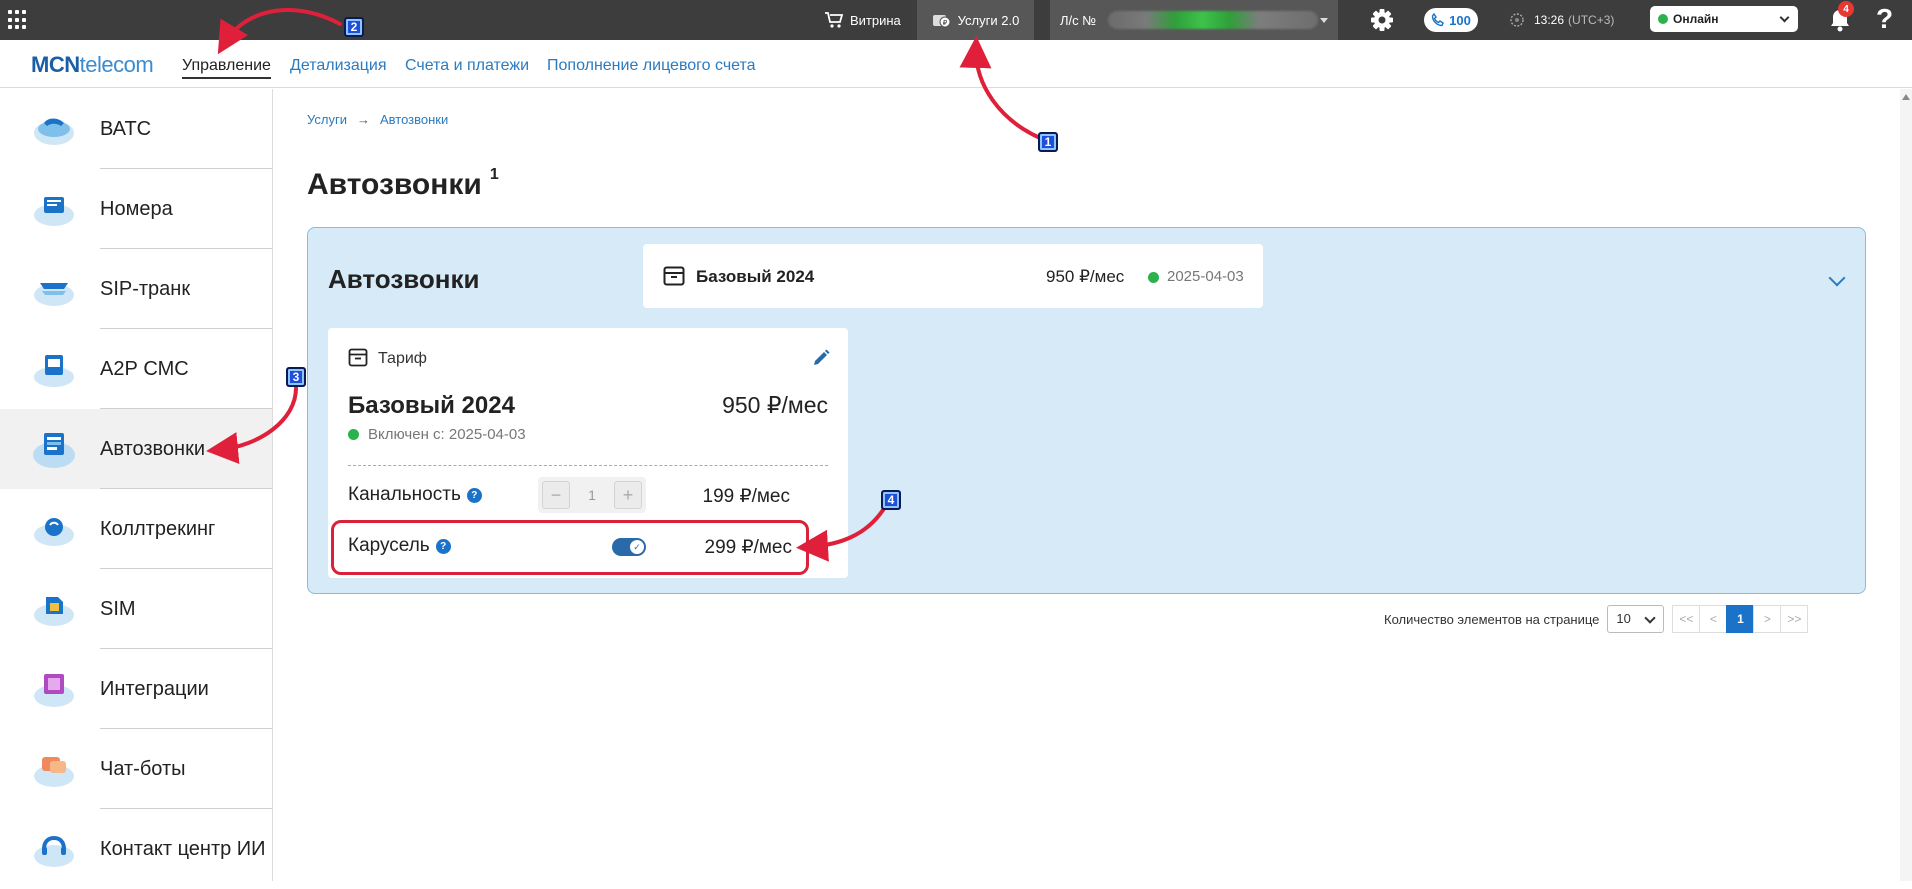 This screenshot has height=889, width=1912. I want to click on contact-center-icon, so click(54, 851).